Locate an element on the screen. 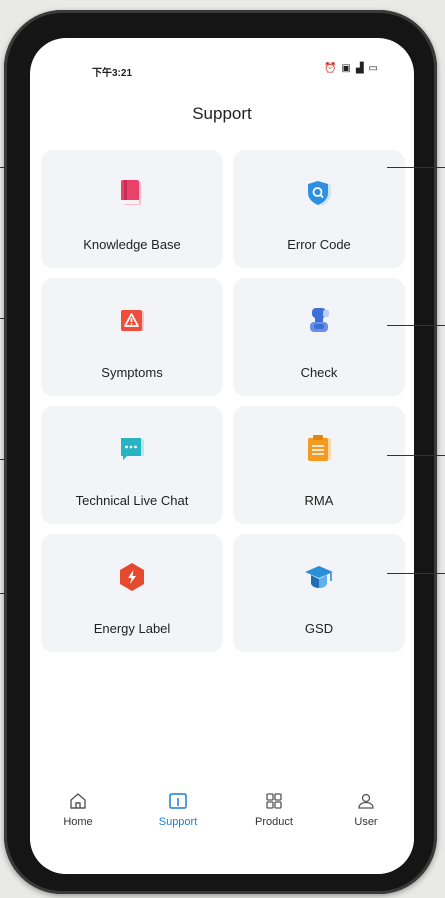 The image size is (445, 898). bottom-tab-bar: Home Support Product User is located at coordinates (222, 826).